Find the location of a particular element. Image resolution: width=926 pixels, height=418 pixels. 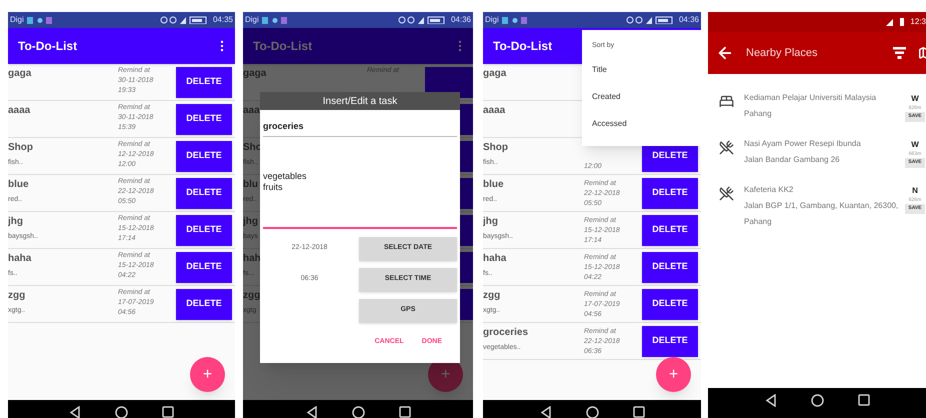

filter-icon is located at coordinates (899, 53).